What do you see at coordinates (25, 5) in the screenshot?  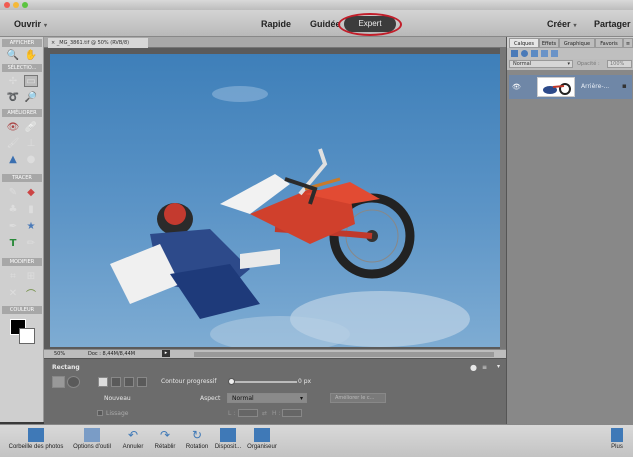 I see `zoom-window-button` at bounding box center [25, 5].